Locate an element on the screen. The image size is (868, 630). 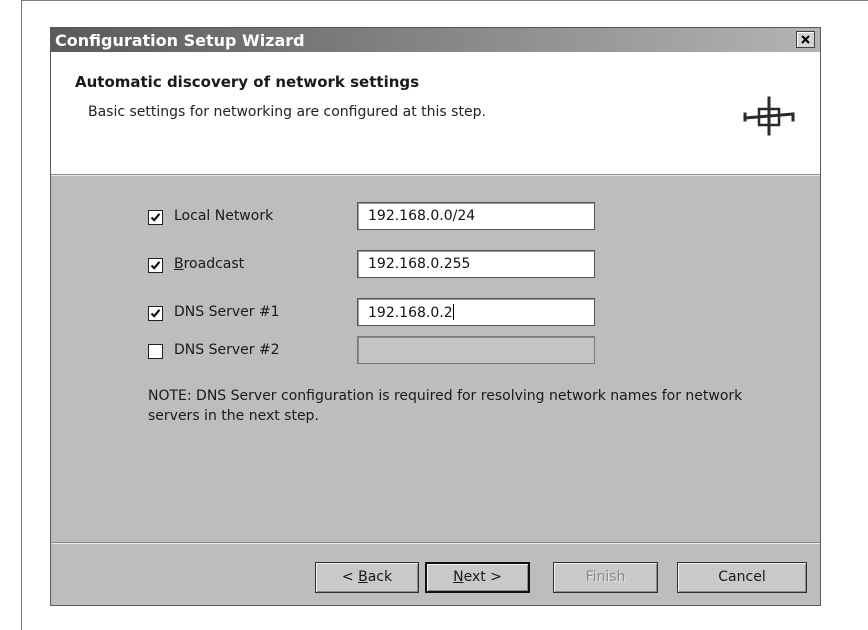
back-button-mnemonic: B is located at coordinates (363, 577).